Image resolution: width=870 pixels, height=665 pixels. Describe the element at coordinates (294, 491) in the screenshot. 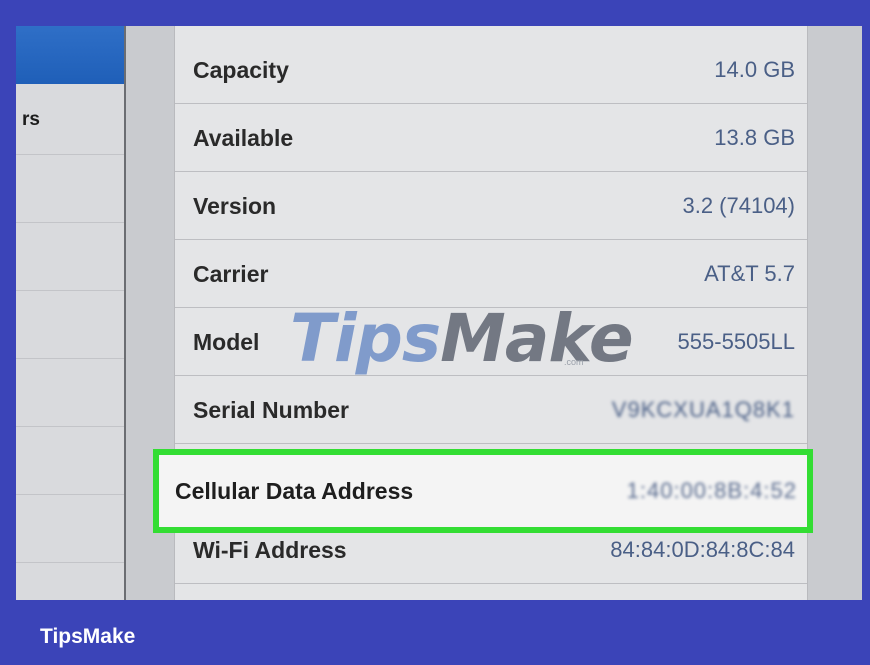

I see `row-label: Cellular Data Address` at that location.